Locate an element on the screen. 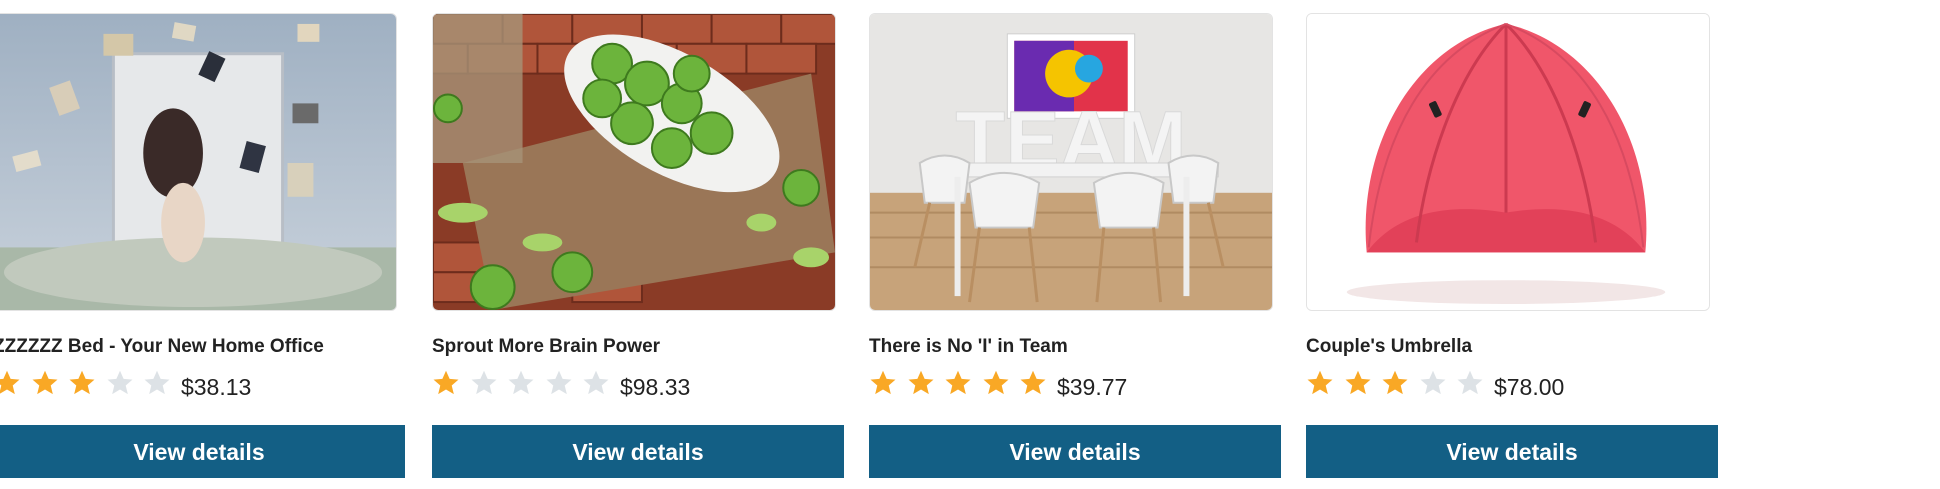  product-title: Sprout More Brain Power is located at coordinates (546, 347).